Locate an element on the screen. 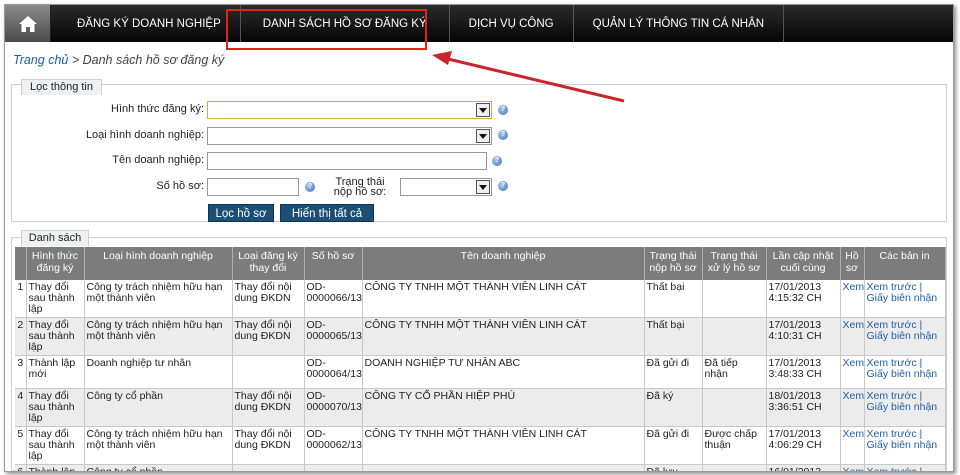 The width and height of the screenshot is (960, 475). file-number-cell is located at coordinates (333, 467).